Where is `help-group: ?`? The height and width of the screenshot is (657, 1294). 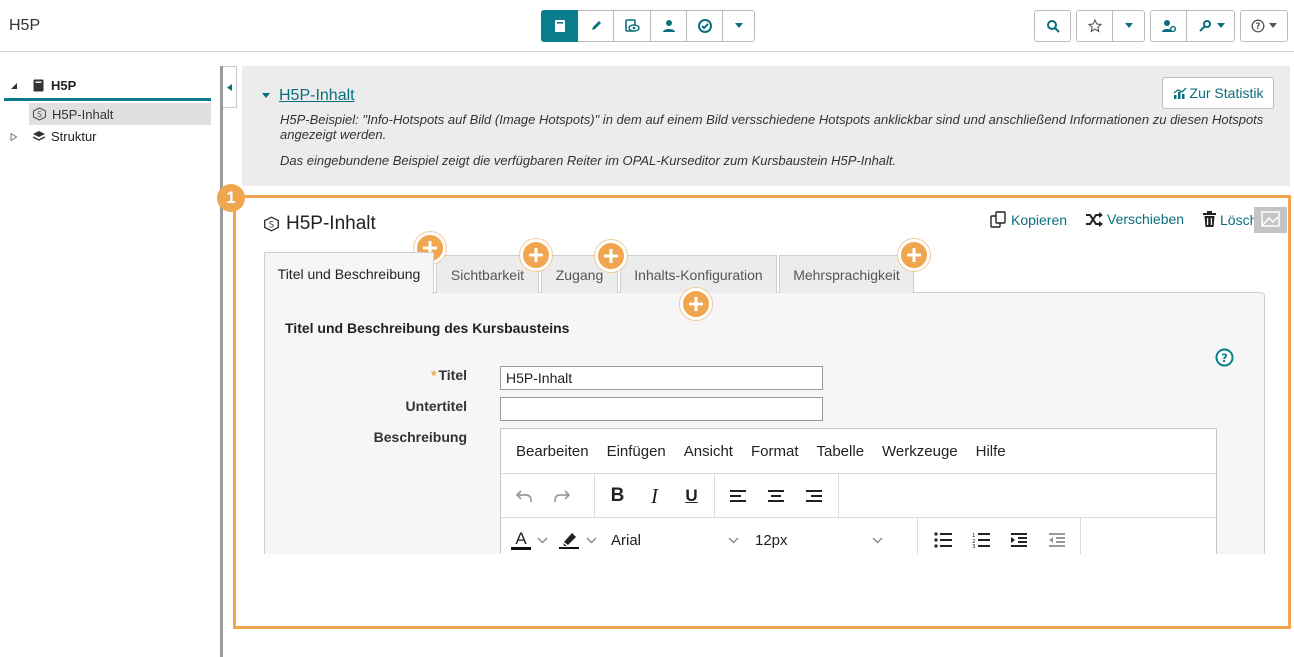 help-group: ? is located at coordinates (1264, 26).